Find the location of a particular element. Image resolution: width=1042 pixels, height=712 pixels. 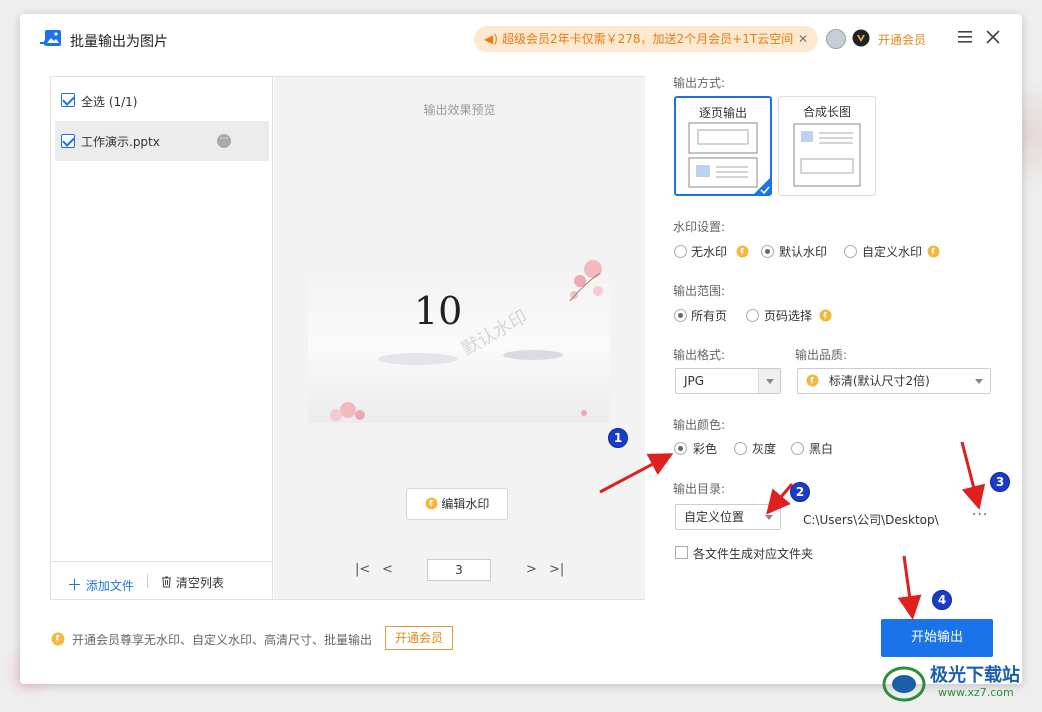

clear-list-button: 清空列表 is located at coordinates (192, 582).